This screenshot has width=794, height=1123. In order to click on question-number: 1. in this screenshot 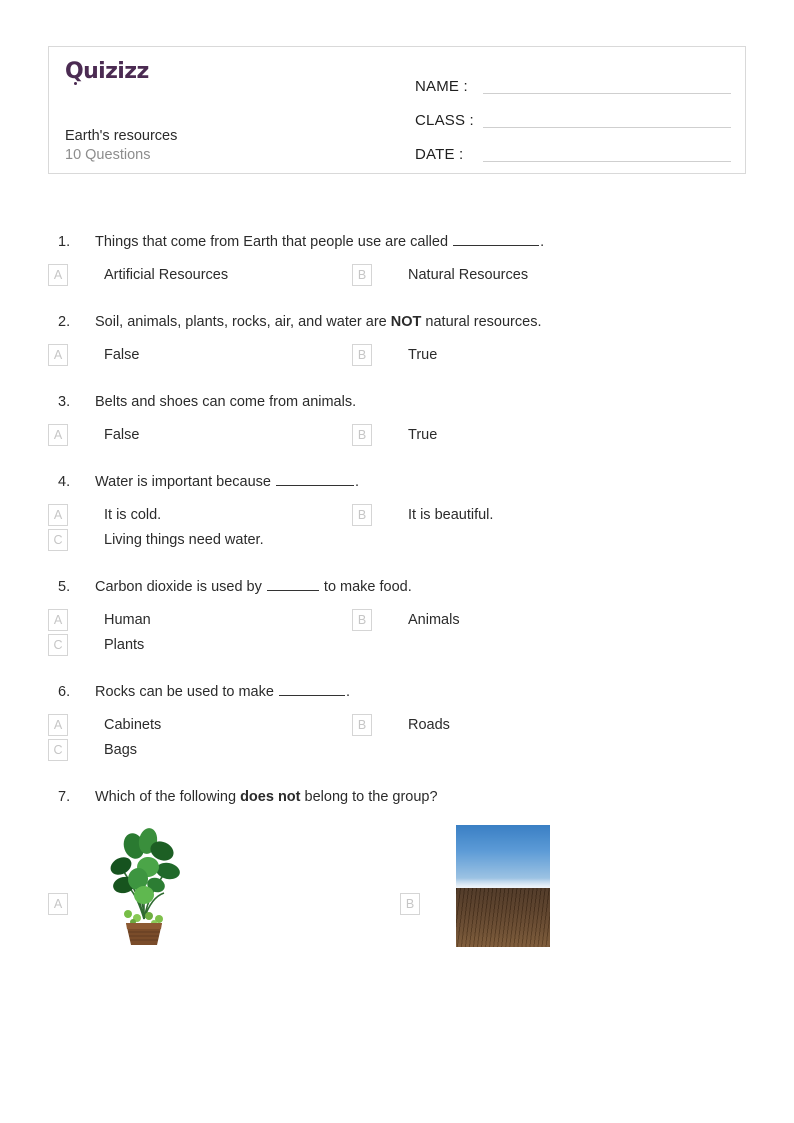, I will do `click(64, 242)`.